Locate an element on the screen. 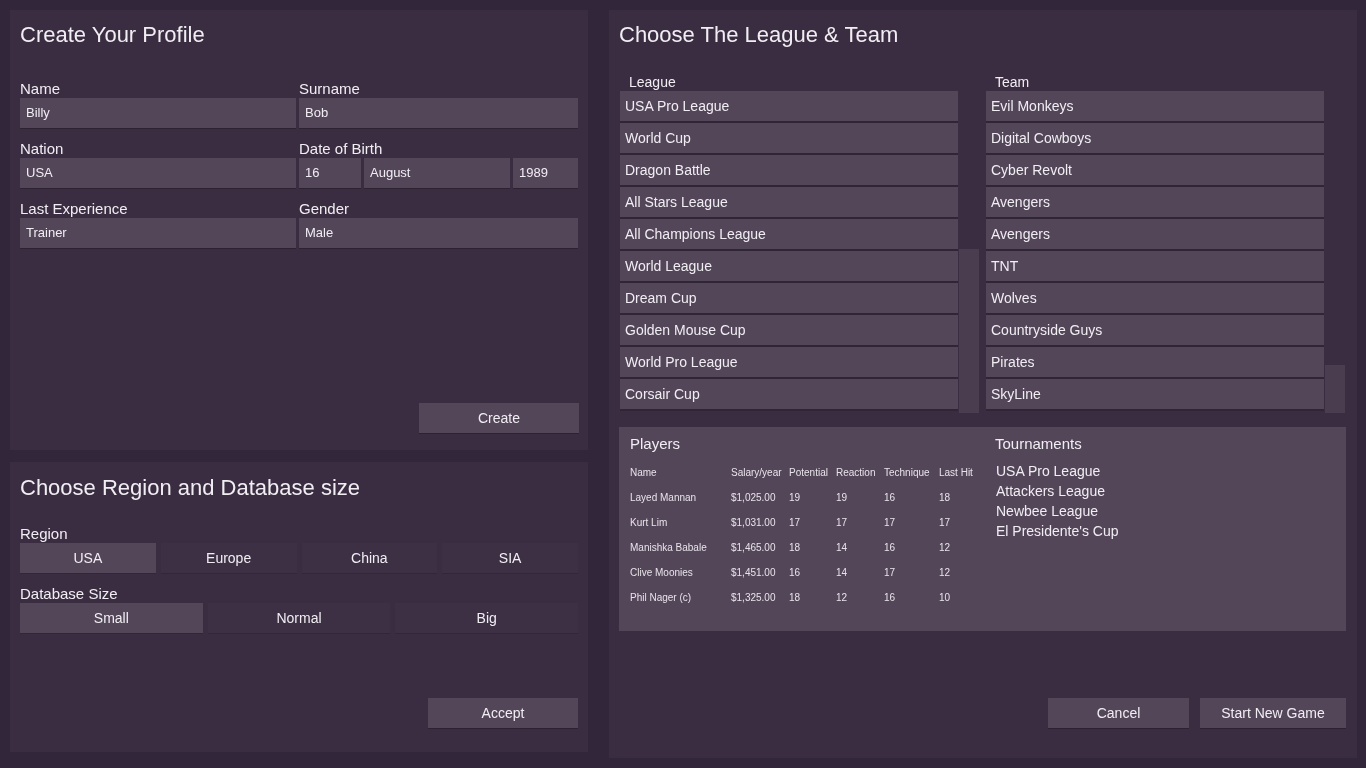 This screenshot has width=1366, height=768. table-cell: 10 is located at coordinates (945, 597).